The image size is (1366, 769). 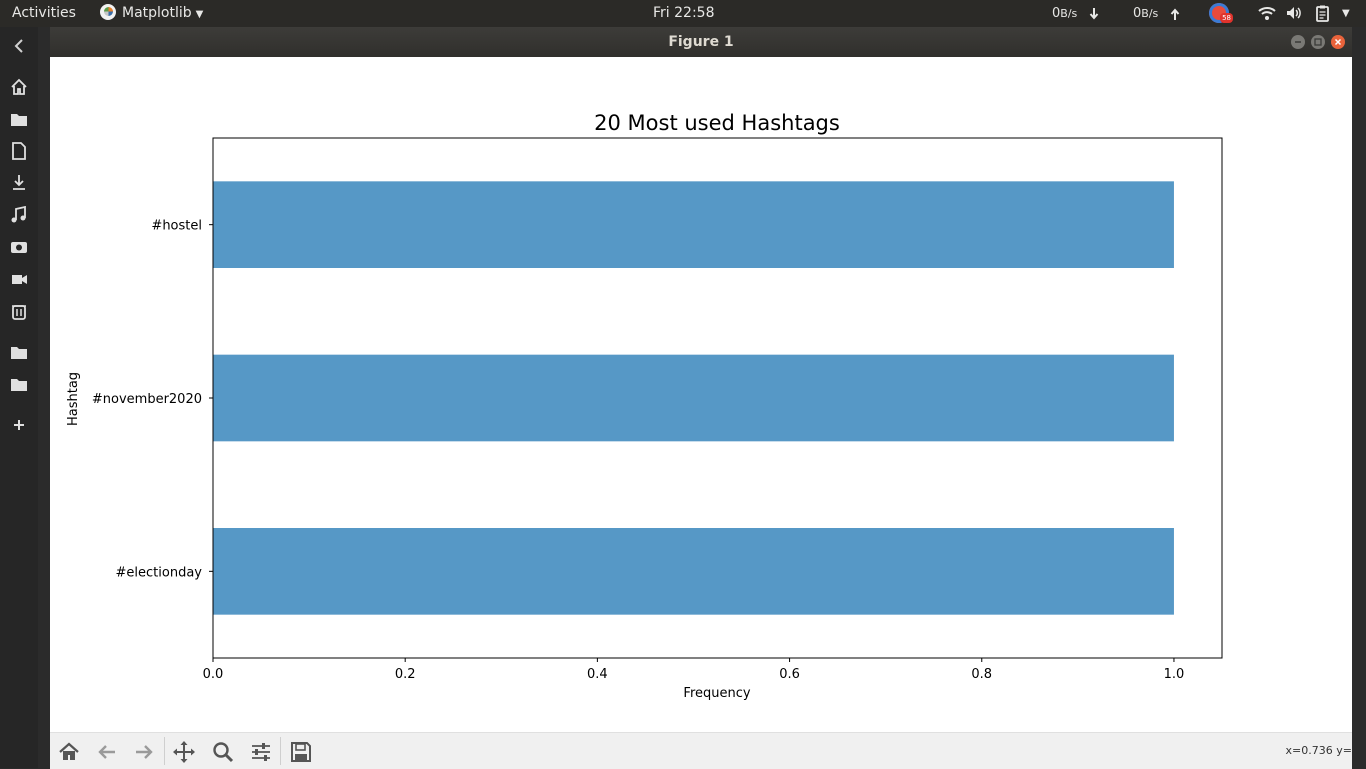 I want to click on window-titlebar: Figure 1, so click(x=701, y=42).